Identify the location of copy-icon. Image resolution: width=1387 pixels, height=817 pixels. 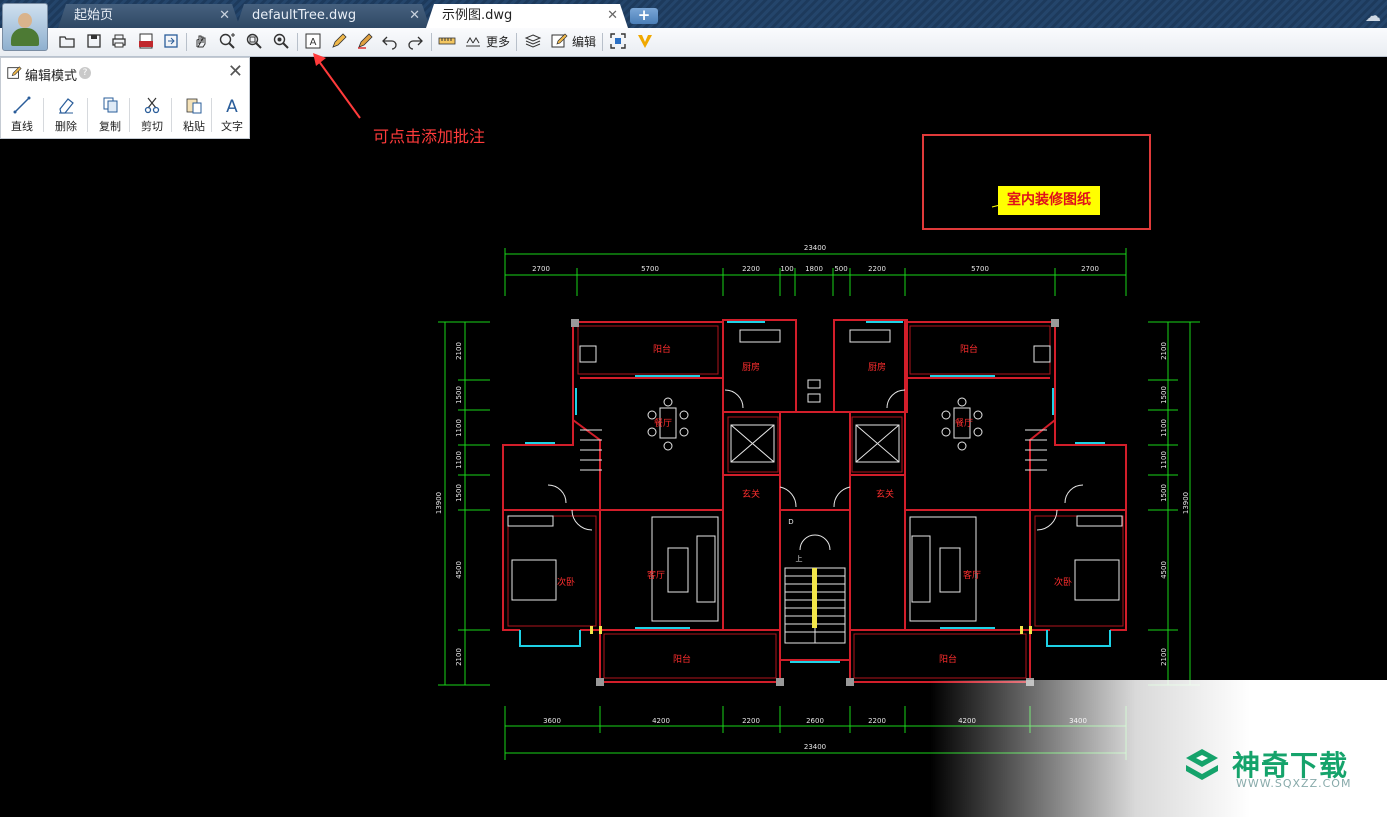
(110, 105).